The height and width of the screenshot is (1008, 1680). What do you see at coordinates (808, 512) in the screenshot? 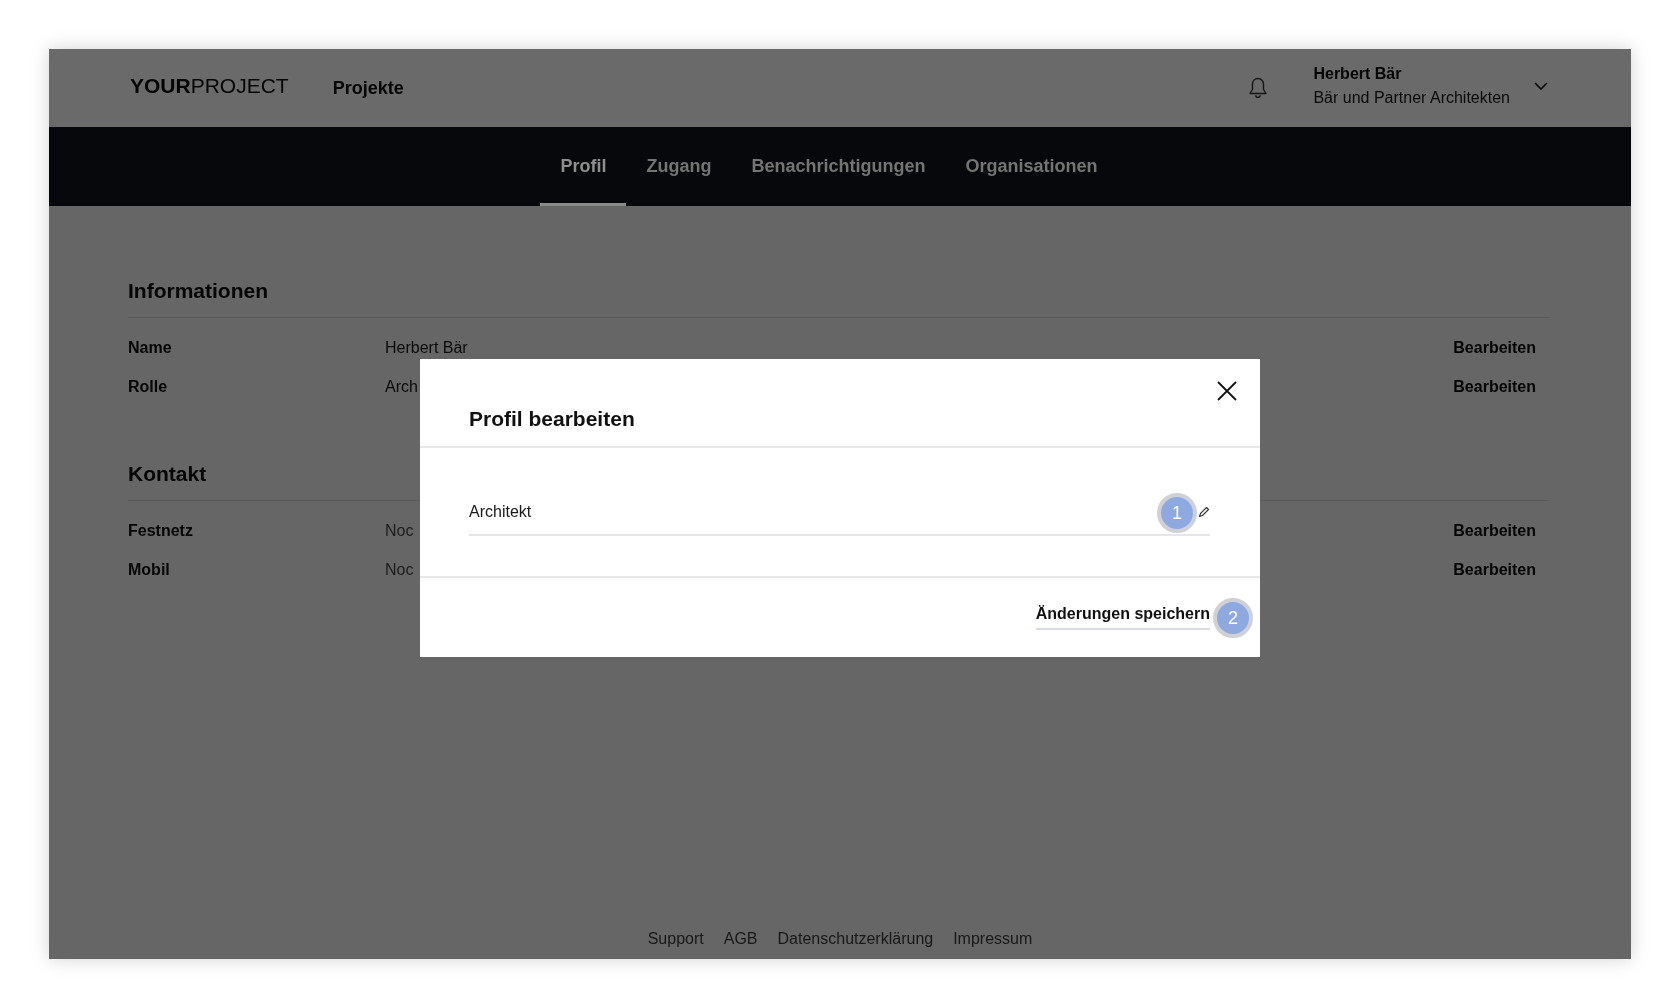
I see `text-field: Architekt` at bounding box center [808, 512].